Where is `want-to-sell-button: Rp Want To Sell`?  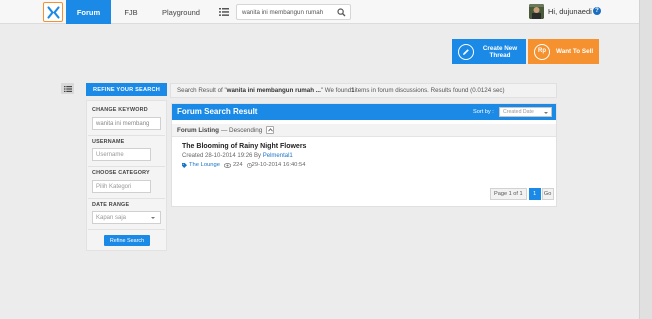
want-to-sell-button: Rp Want To Sell is located at coordinates (563, 51).